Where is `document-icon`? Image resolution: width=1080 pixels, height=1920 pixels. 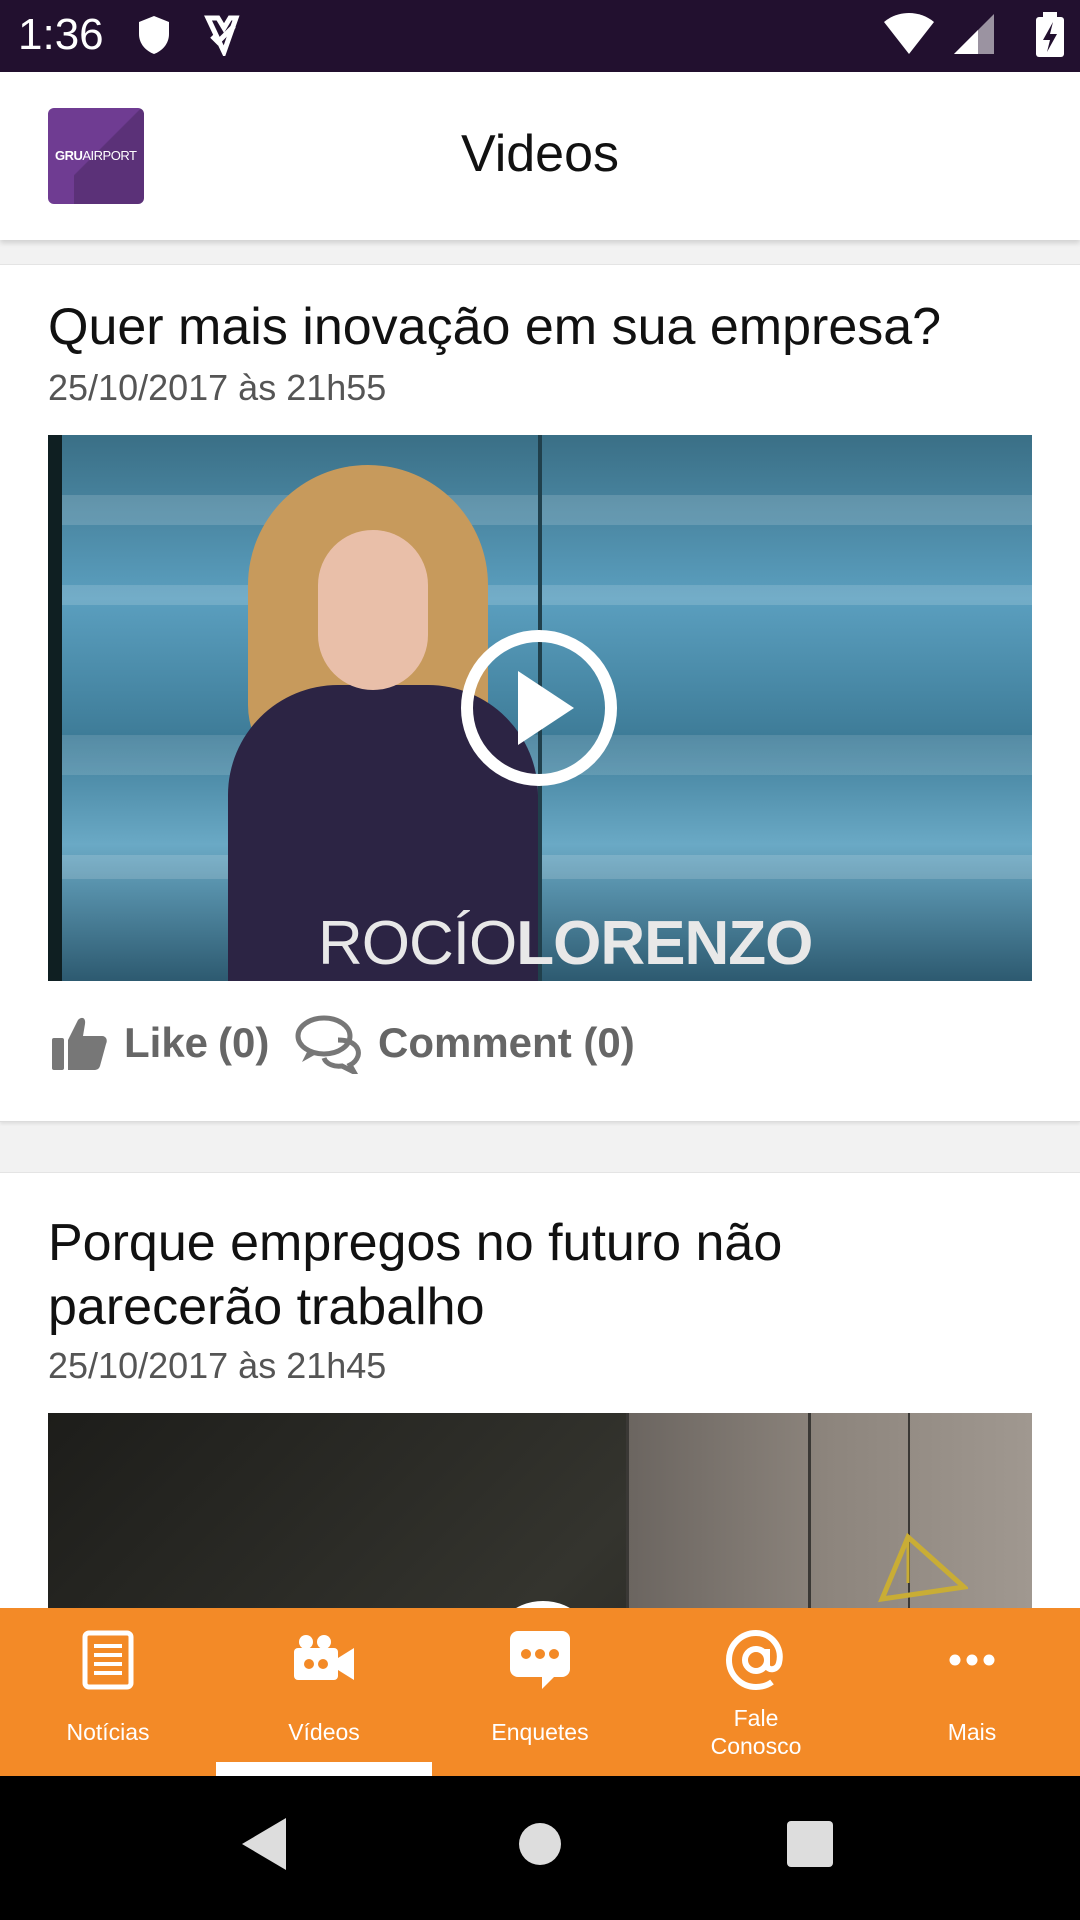 document-icon is located at coordinates (108, 1660).